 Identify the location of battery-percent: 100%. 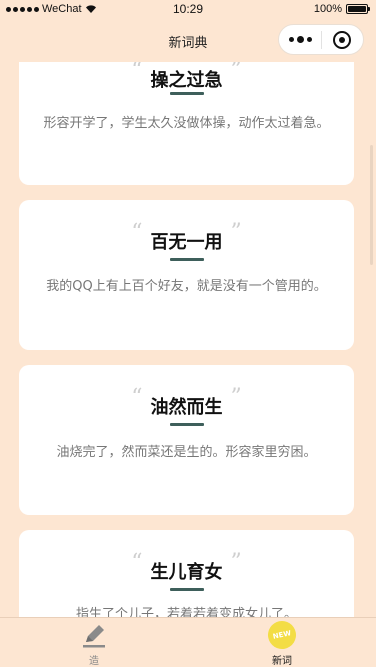
(327, 9).